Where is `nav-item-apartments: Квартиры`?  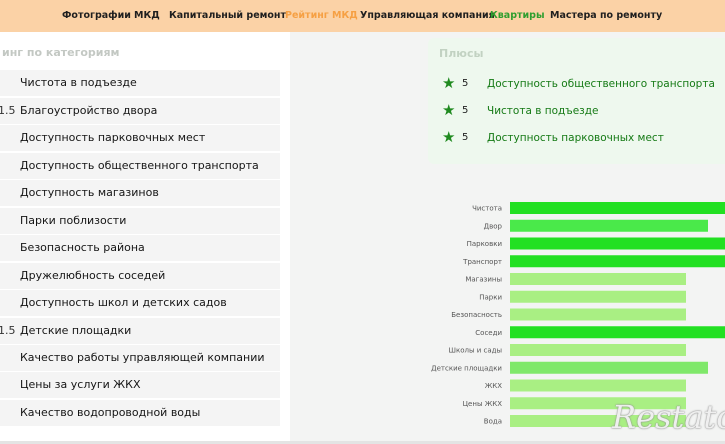
nav-item-apartments: Квартиры is located at coordinates (517, 15).